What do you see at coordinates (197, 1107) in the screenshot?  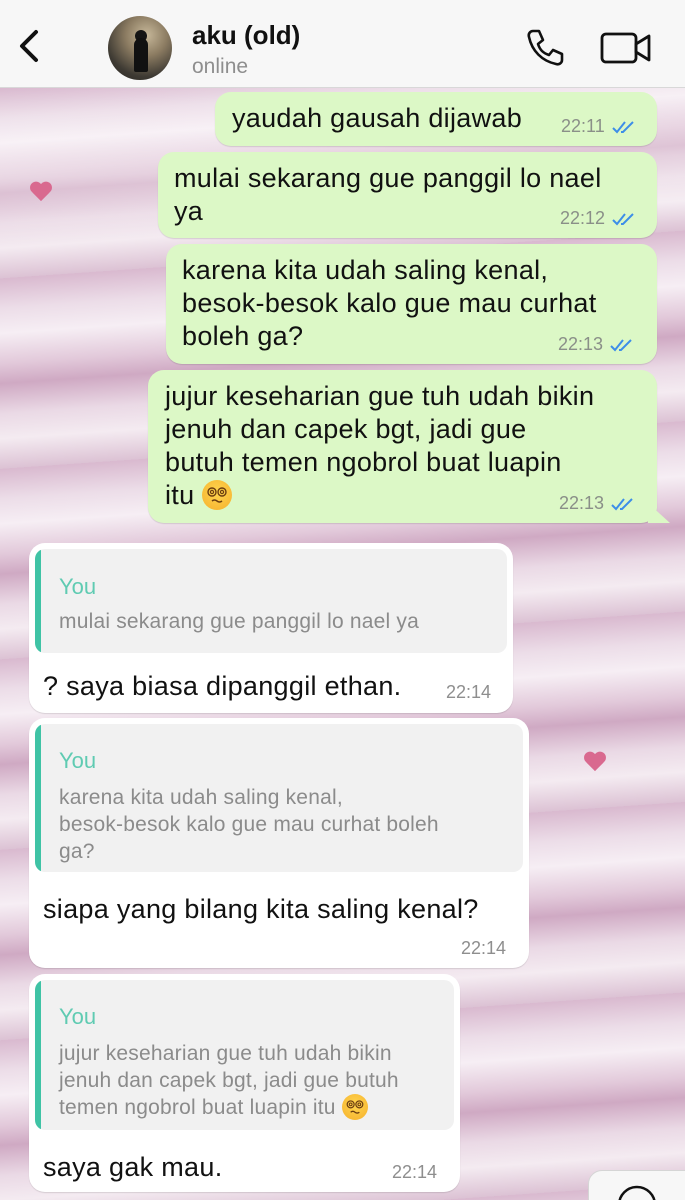 I see `quote-text-end: temen ngobrol buat luapin itu` at bounding box center [197, 1107].